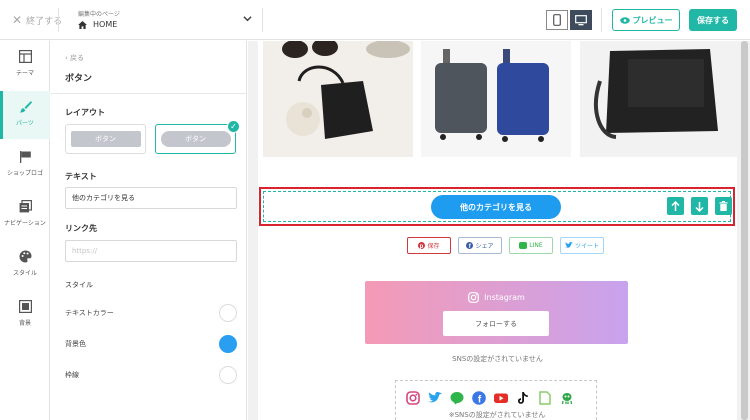 Image resolution: width=750 pixels, height=420 pixels. I want to click on background-icon, so click(25, 306).